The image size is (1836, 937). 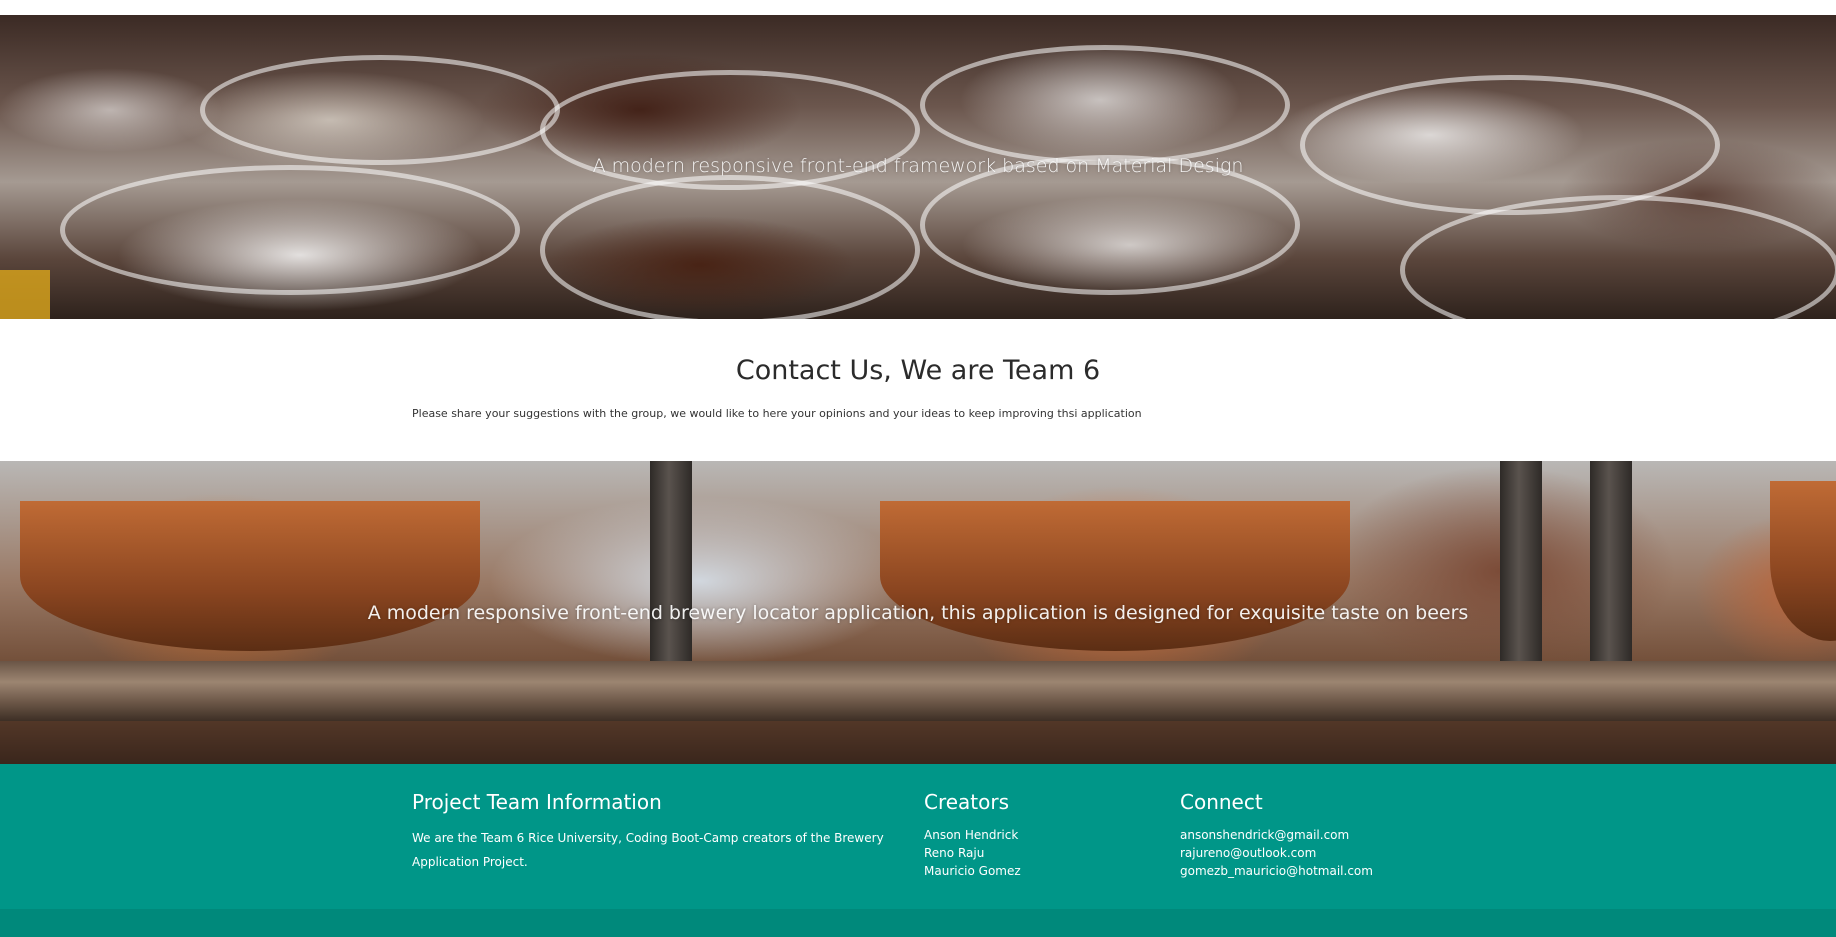 What do you see at coordinates (1330, 871) in the screenshot?
I see `email-link: gomezb_mauricio@hotmail.com` at bounding box center [1330, 871].